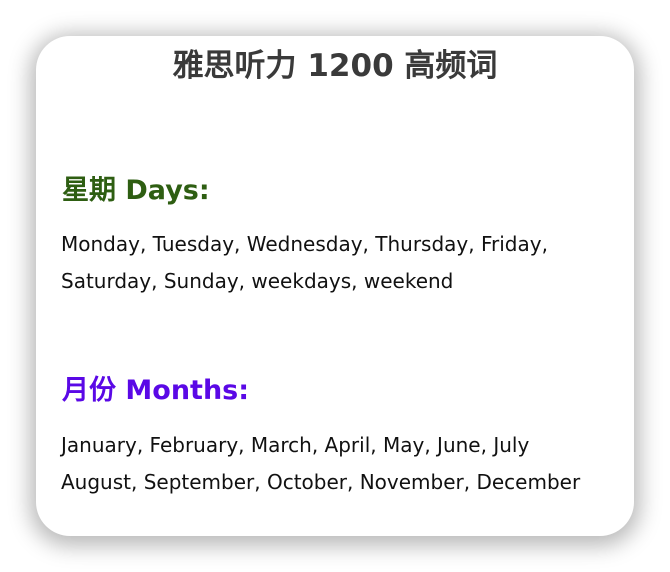  What do you see at coordinates (257, 281) in the screenshot?
I see `days-line-2: Saturday, Sunday, weekdays, weekend` at bounding box center [257, 281].